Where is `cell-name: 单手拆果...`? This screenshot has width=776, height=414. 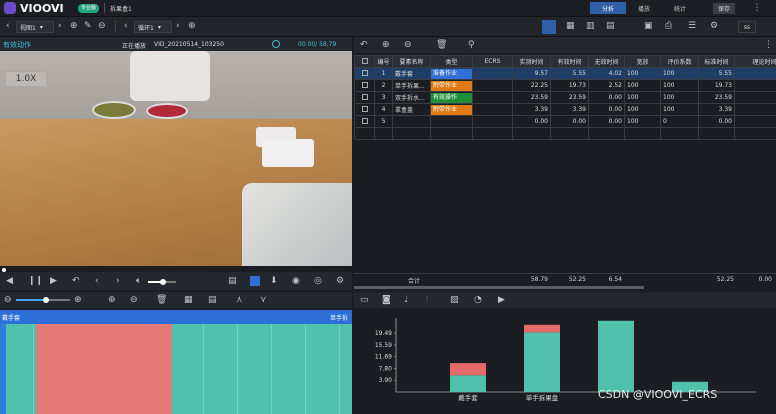
cell-name: 单手拆果... is located at coordinates (411, 85).